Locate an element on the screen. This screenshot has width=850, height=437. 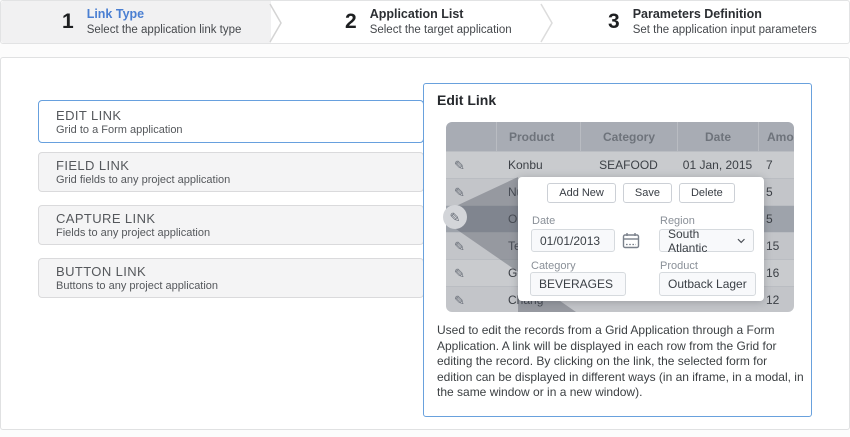
date-field-label: Date is located at coordinates (544, 221).